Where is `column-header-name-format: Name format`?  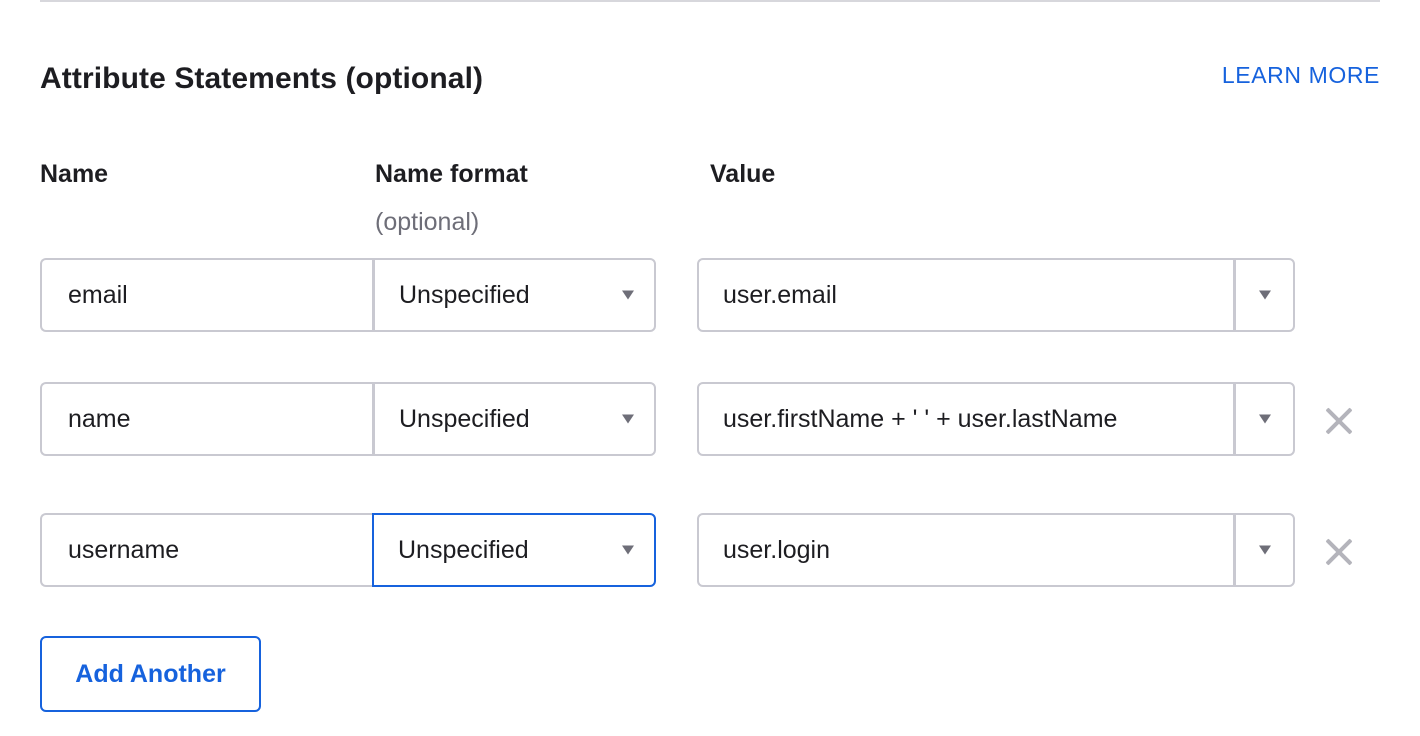 column-header-name-format: Name format is located at coordinates (451, 174).